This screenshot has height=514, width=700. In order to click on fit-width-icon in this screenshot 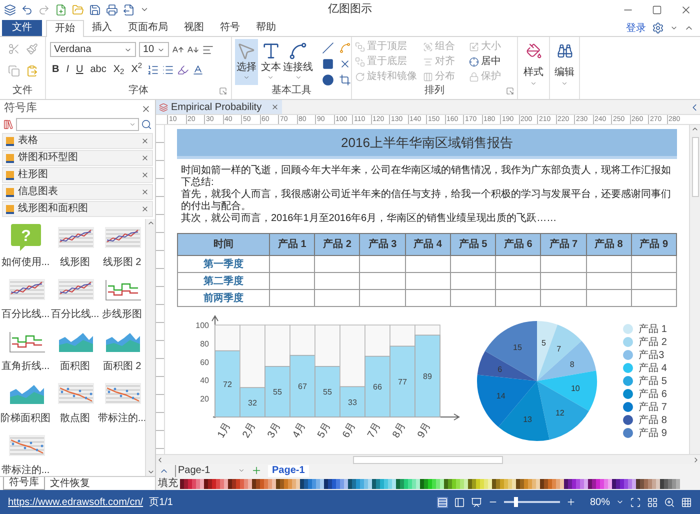, I will do `click(652, 502)`.